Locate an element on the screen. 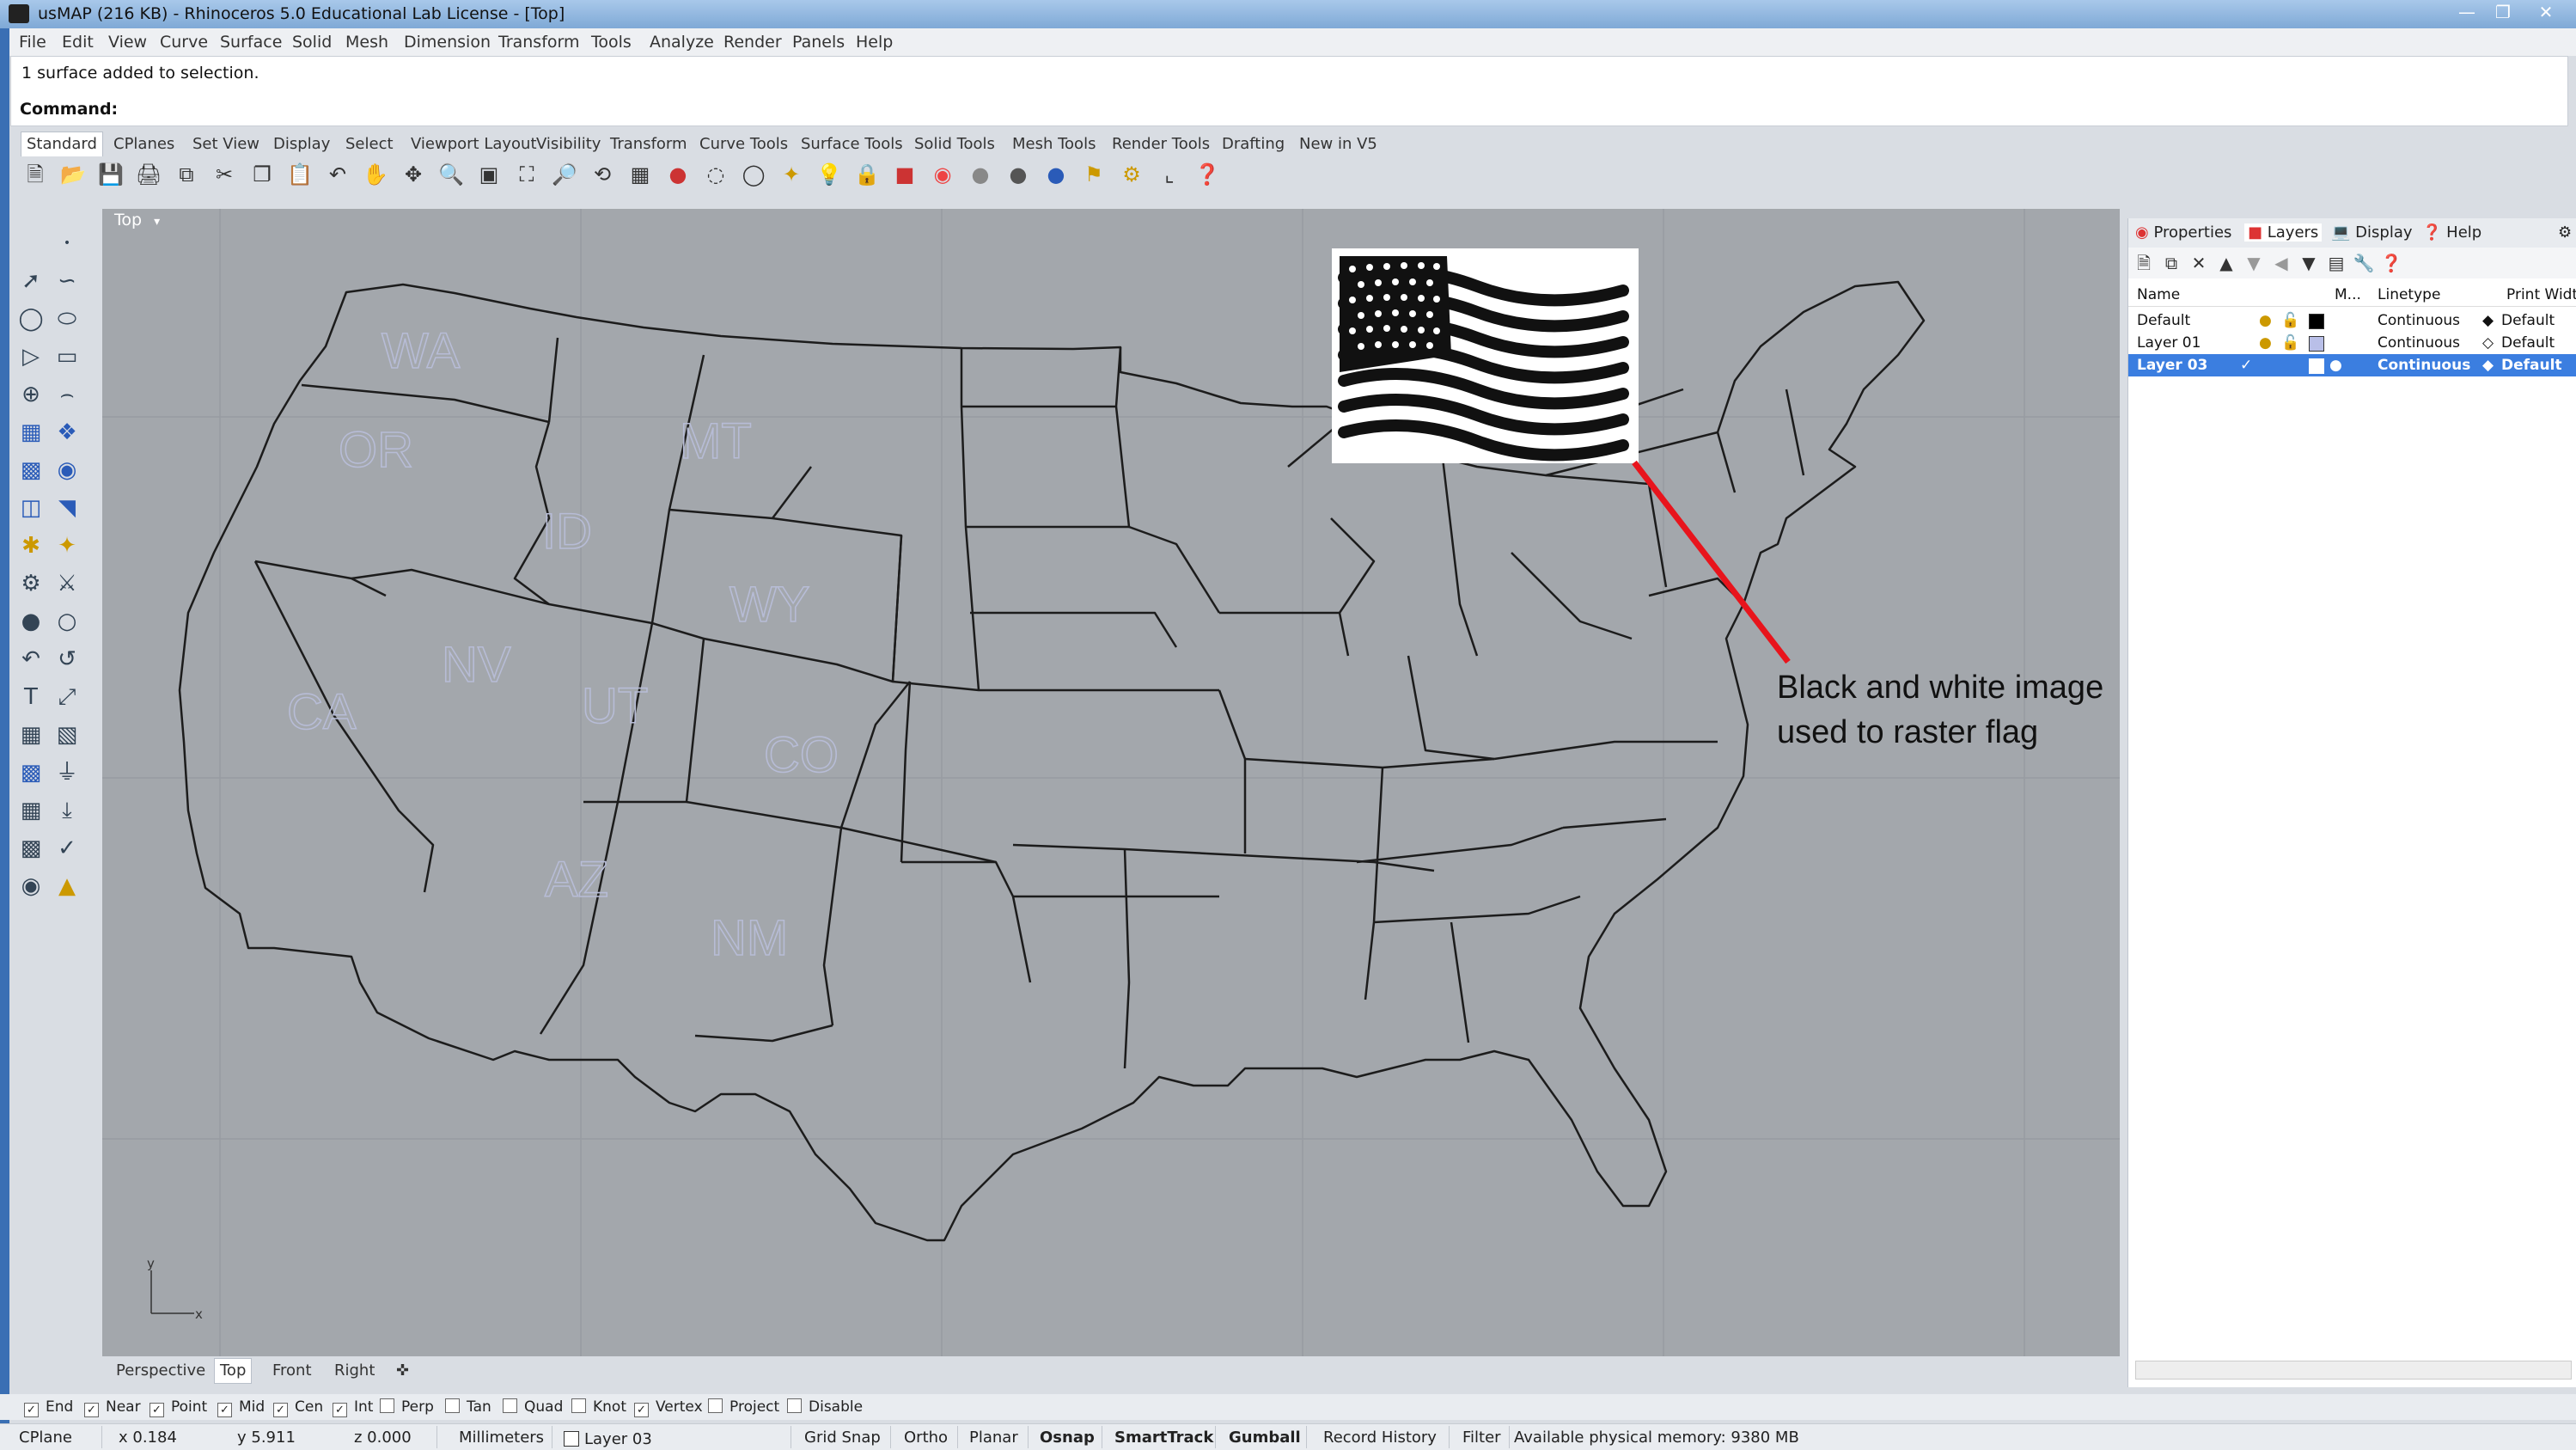 The height and width of the screenshot is (1450, 2576). ungroup-tool-icon: ○ is located at coordinates (67, 622).